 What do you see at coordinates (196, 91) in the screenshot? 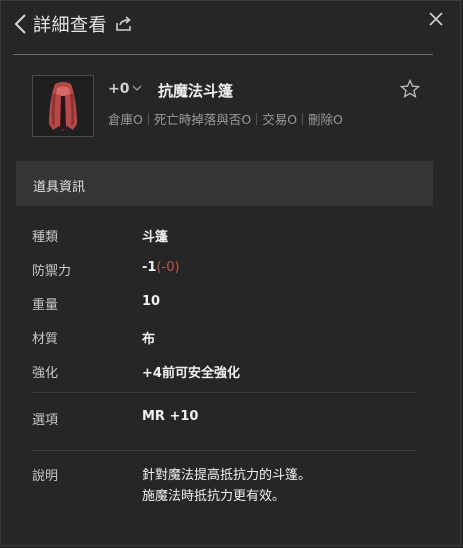
I see `item-name: 抗魔法斗篷` at bounding box center [196, 91].